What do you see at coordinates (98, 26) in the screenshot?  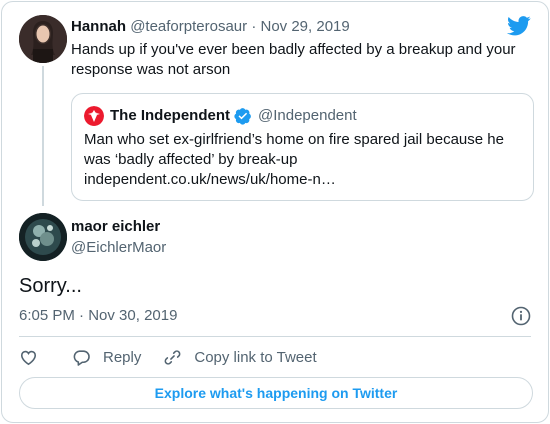 I see `parent-author-name: Hannah` at bounding box center [98, 26].